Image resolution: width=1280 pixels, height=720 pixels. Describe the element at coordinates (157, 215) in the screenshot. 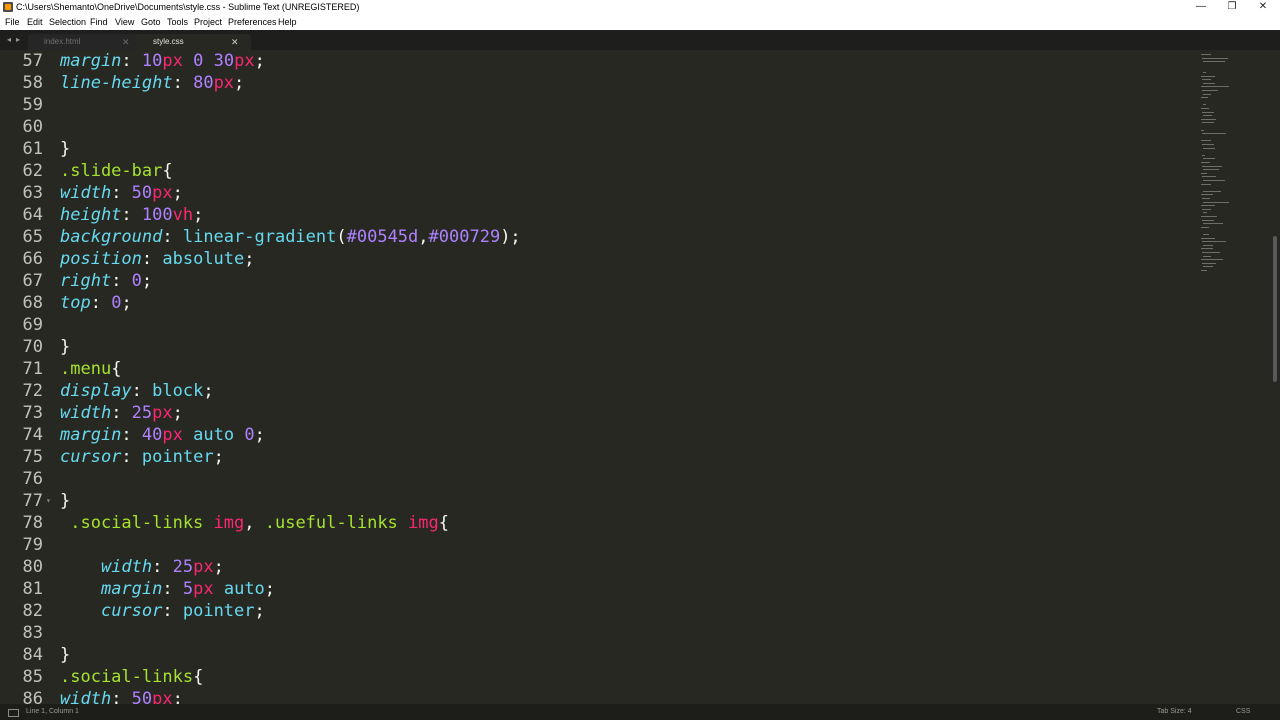

I see `code-token: 100` at that location.